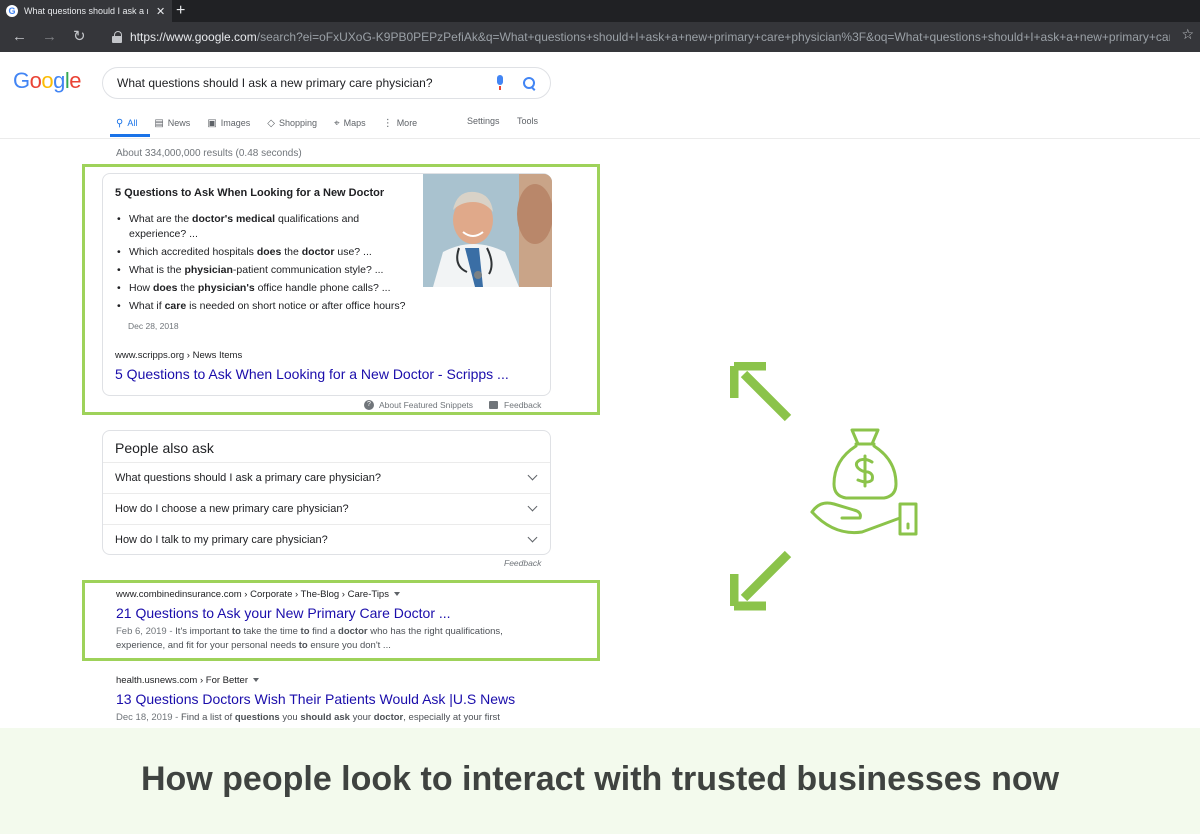 The height and width of the screenshot is (834, 1200). I want to click on tools-link: Tools, so click(527, 121).